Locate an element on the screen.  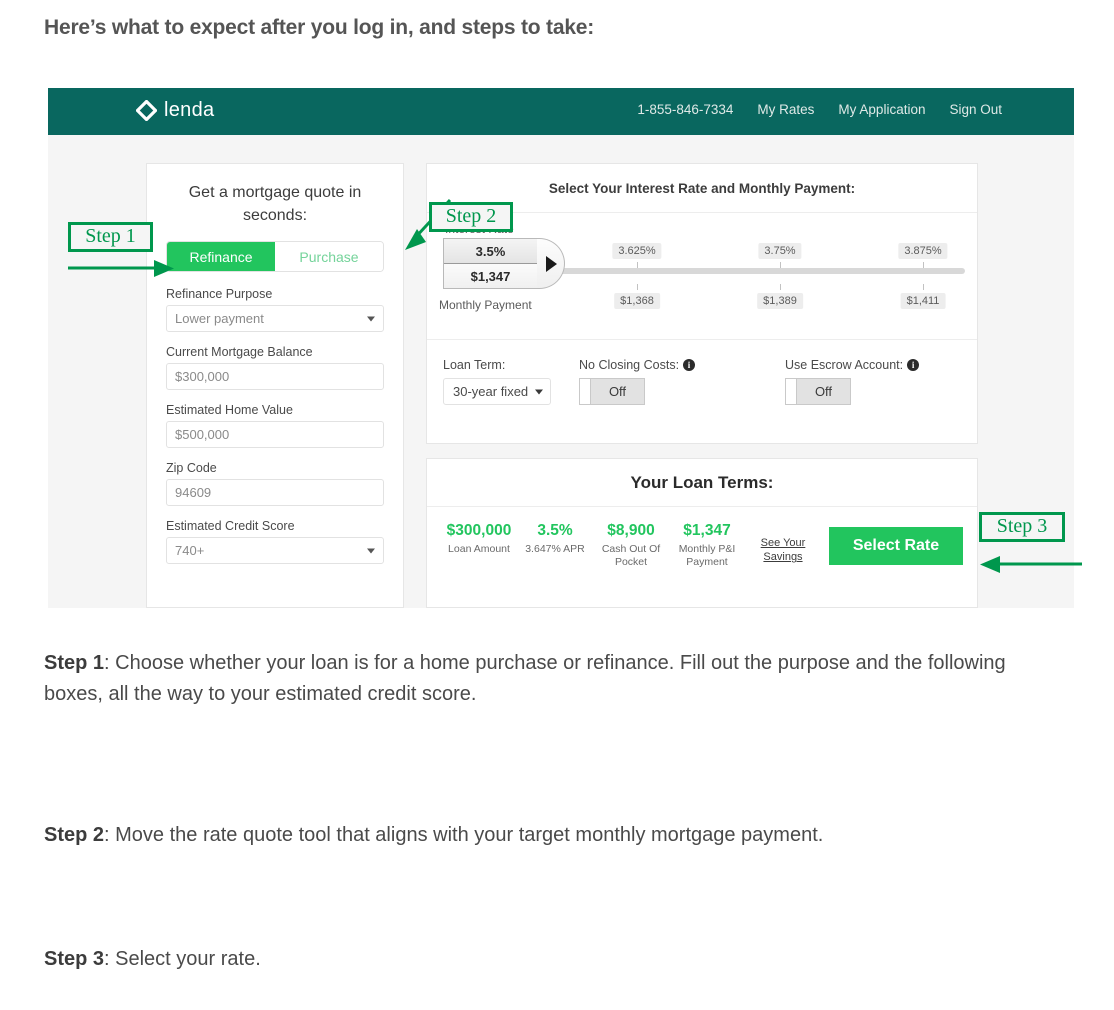
term-monthly-payment: $1,347 Monthly P&I Payment is located at coordinates (707, 546).